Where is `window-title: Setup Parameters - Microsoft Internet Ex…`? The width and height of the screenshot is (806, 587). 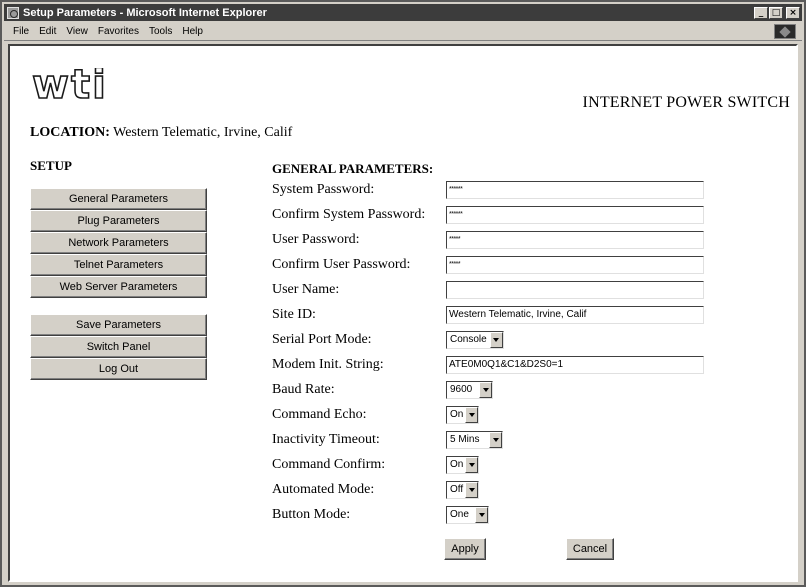 window-title: Setup Parameters - Microsoft Internet Ex… is located at coordinates (145, 12).